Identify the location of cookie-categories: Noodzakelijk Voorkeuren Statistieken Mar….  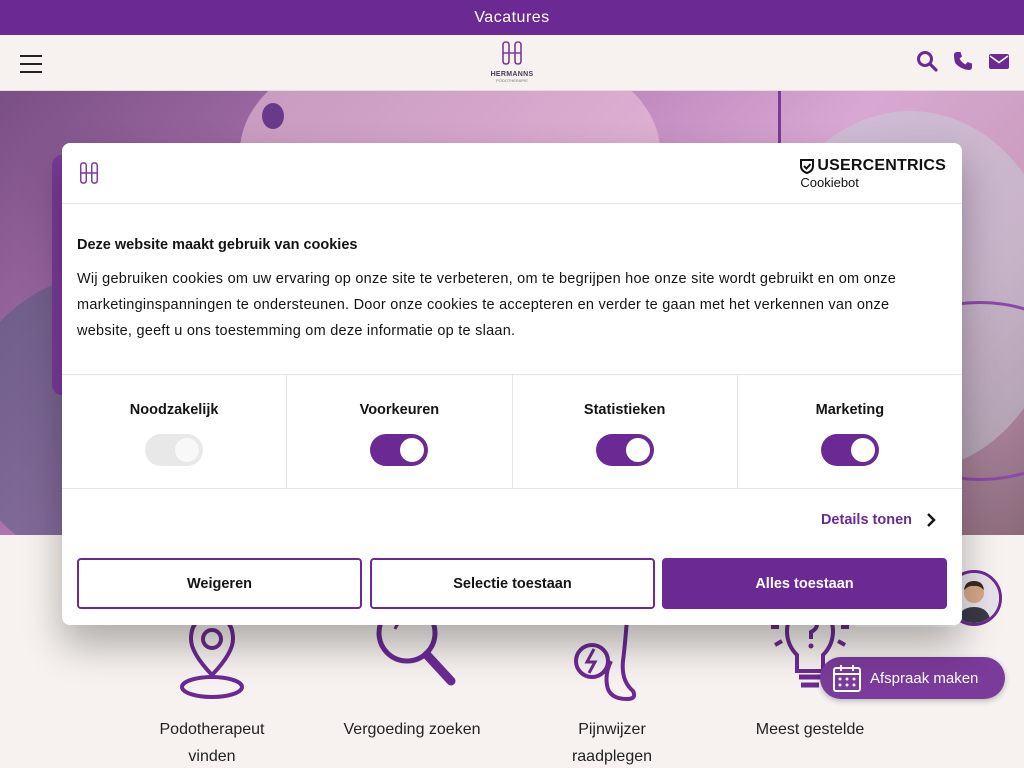
(512, 431).